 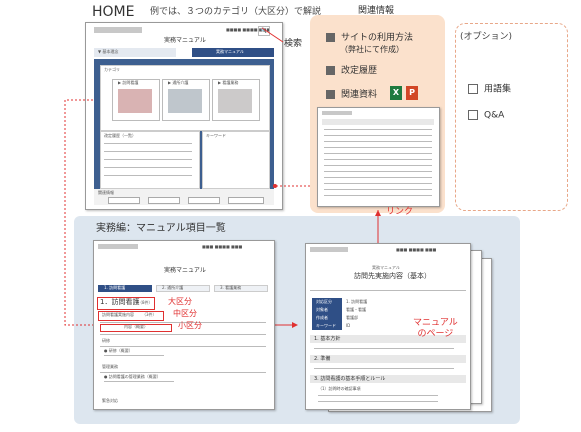 I want to click on list-site-title: 実務マニュアル, so click(x=185, y=270).